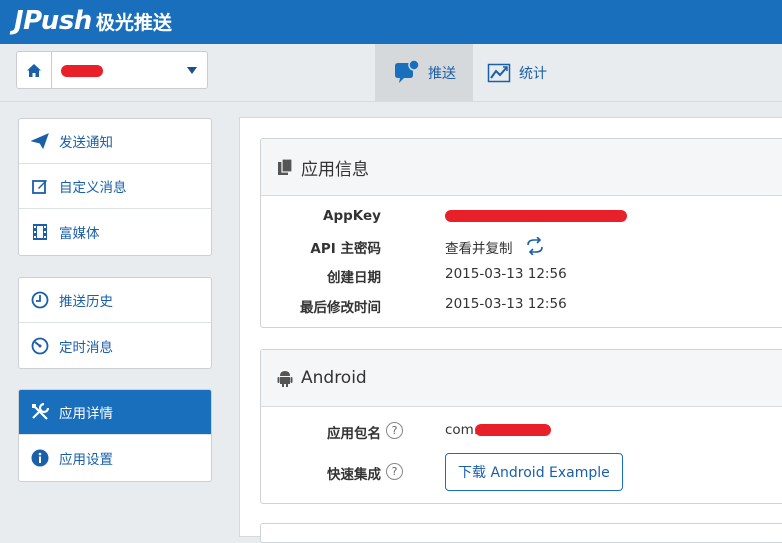 Image resolution: width=782 pixels, height=543 pixels. I want to click on tab-push: 推送, so click(424, 72).